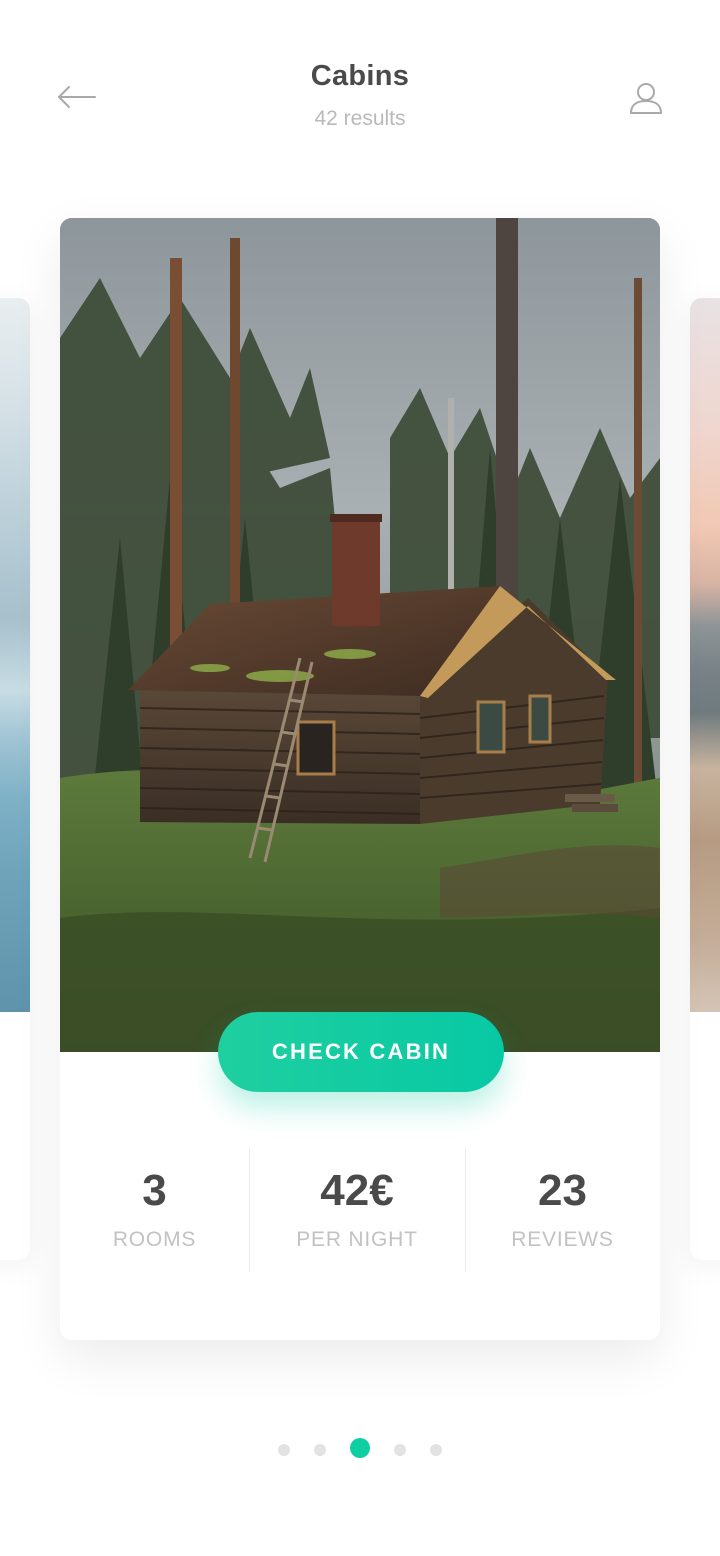 The height and width of the screenshot is (1556, 720). I want to click on header: Cabins 42 results, so click(360, 90).